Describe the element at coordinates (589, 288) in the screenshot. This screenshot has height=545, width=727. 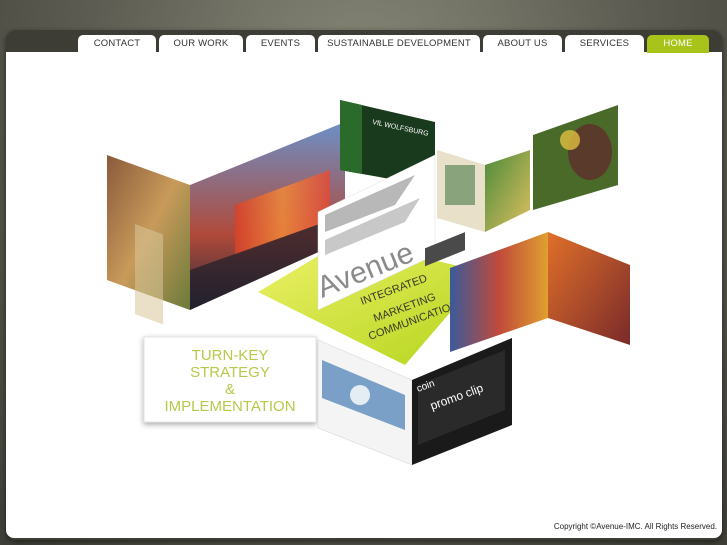
I see `panel-celebration` at that location.